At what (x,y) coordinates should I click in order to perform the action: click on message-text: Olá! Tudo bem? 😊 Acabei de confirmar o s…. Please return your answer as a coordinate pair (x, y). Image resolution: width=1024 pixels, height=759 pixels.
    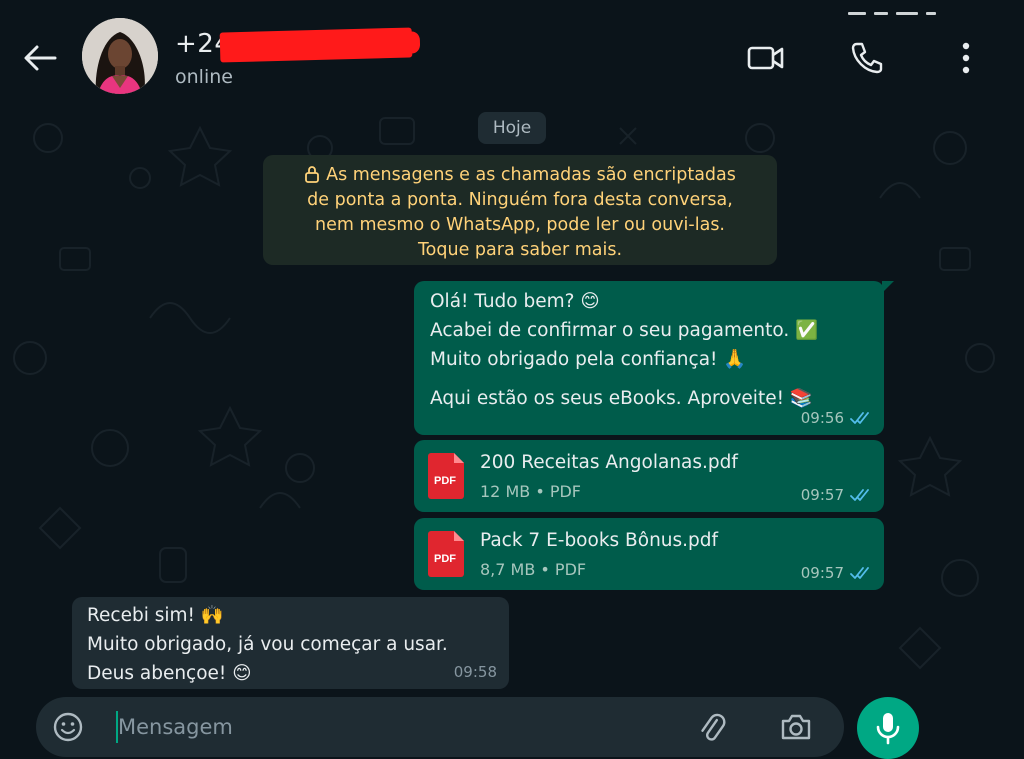
    Looking at the image, I should click on (649, 350).